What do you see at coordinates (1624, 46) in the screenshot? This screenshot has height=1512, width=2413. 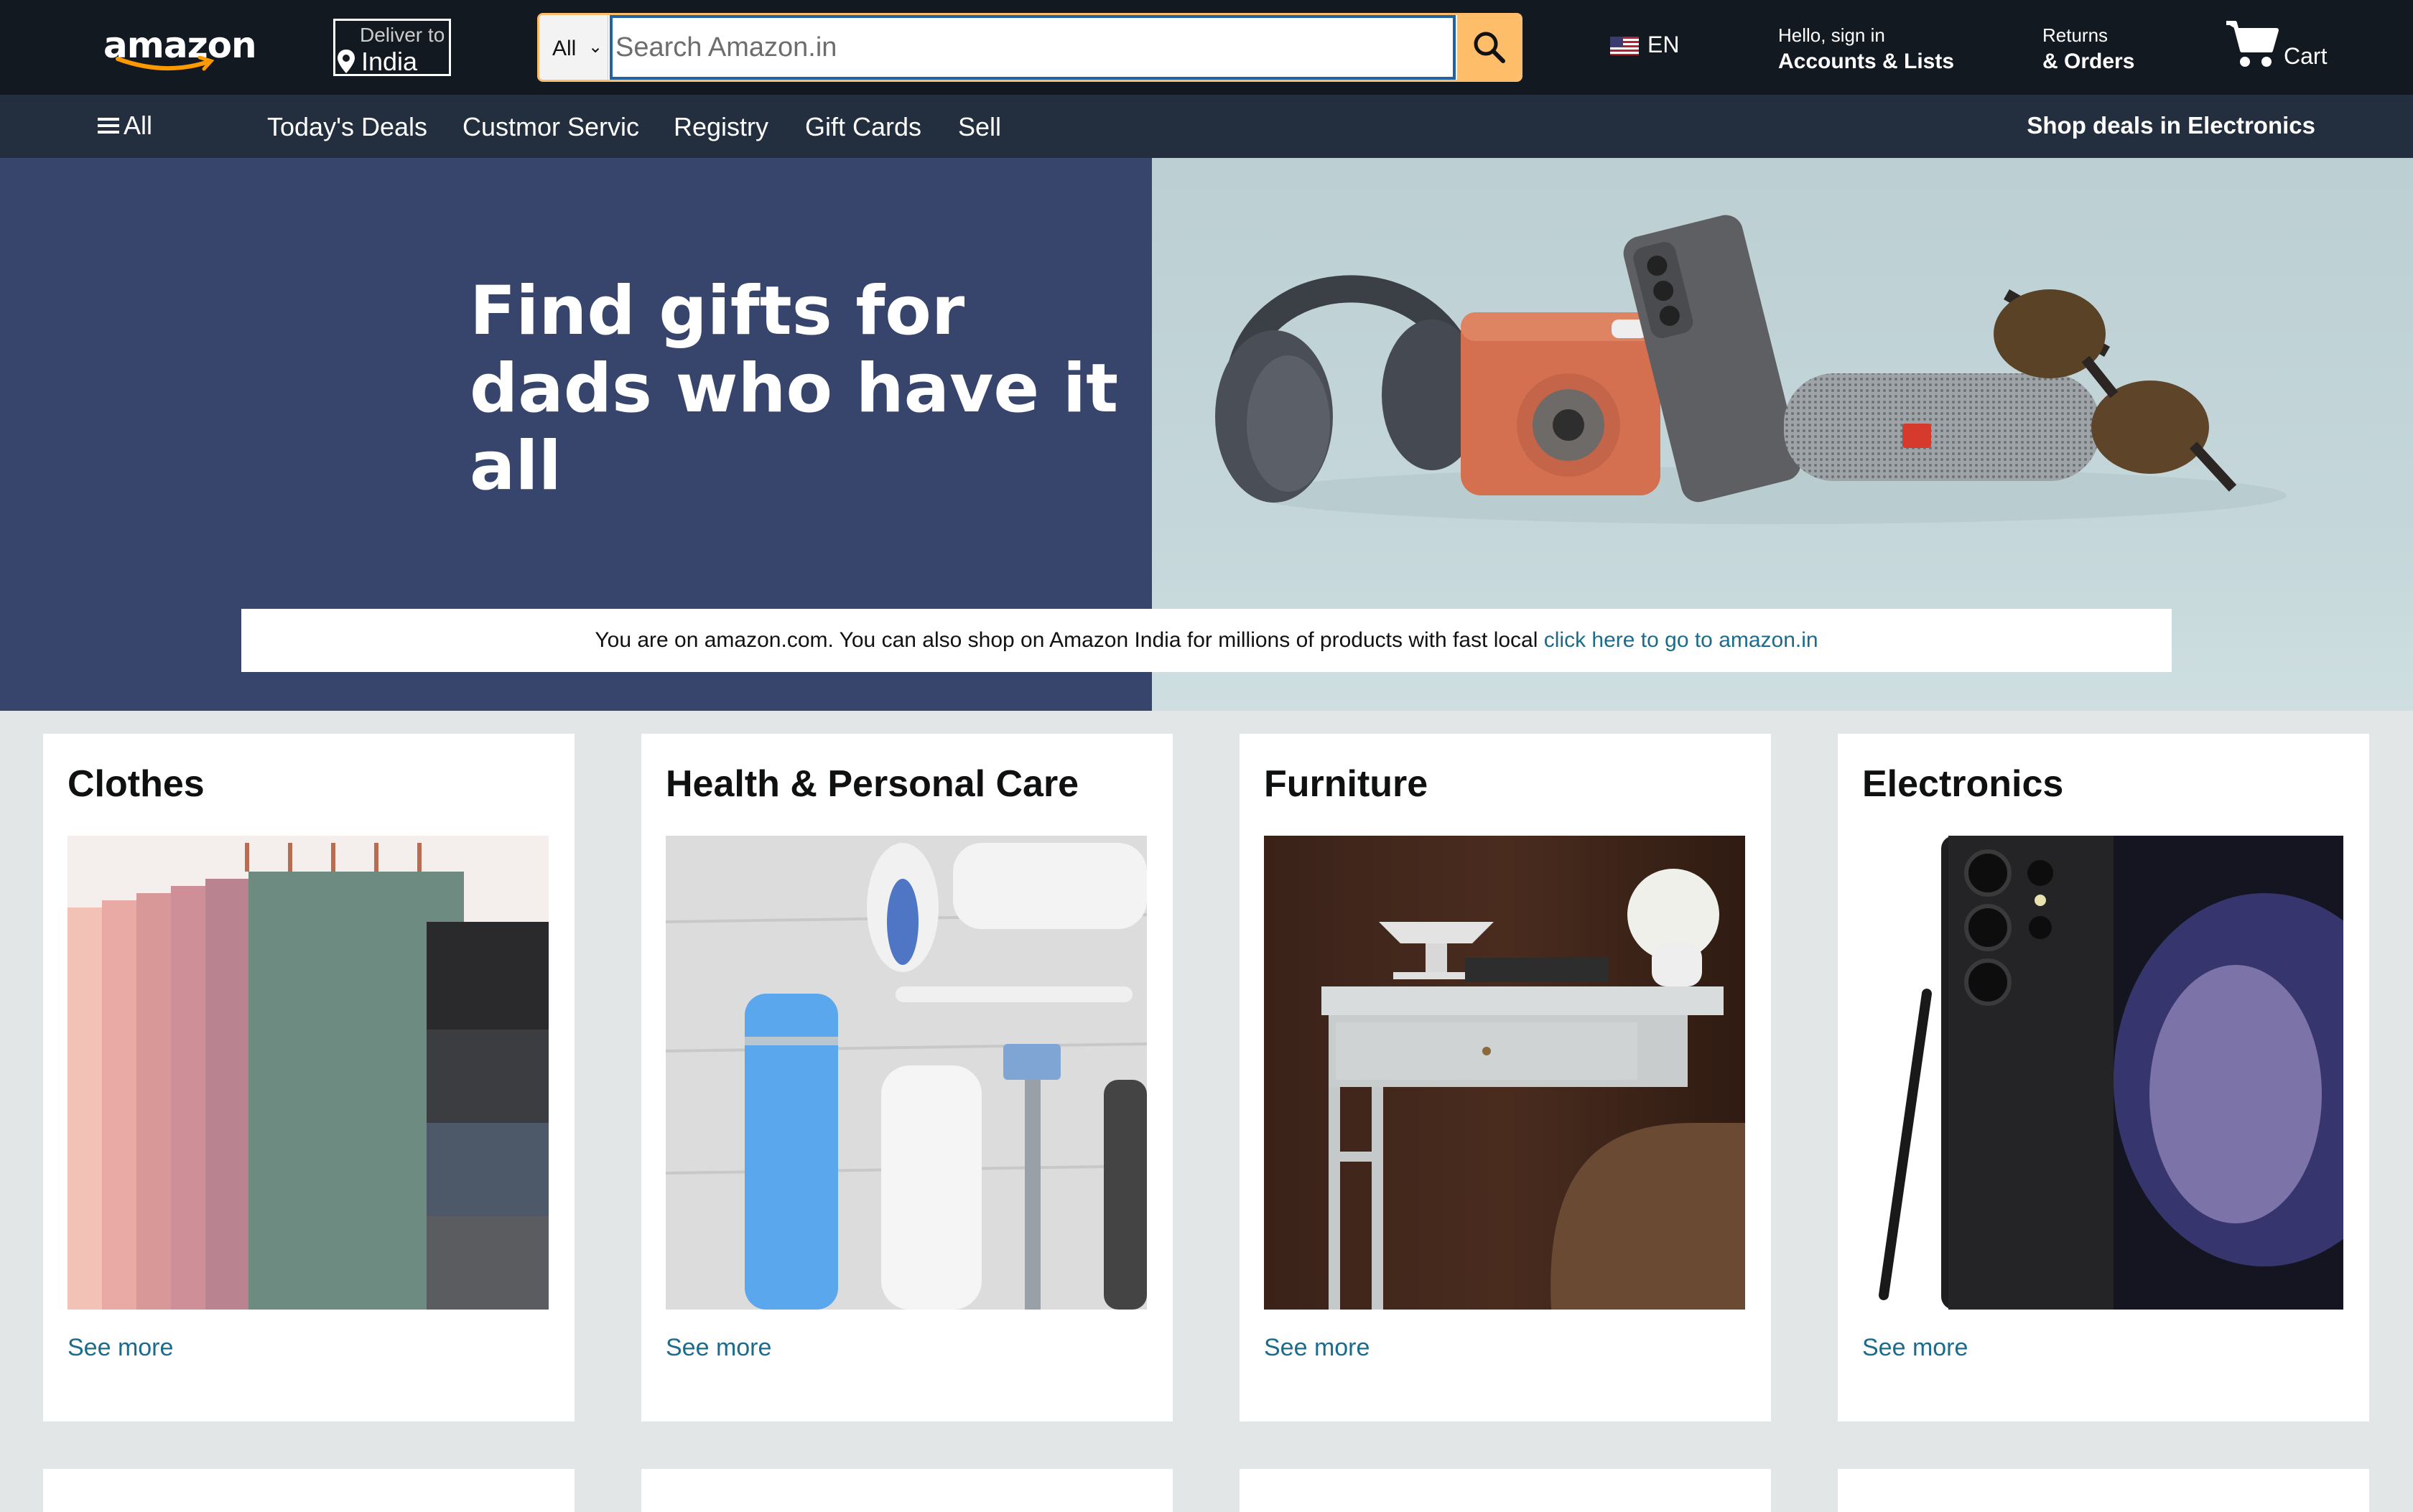 I see `us-flag-icon` at bounding box center [1624, 46].